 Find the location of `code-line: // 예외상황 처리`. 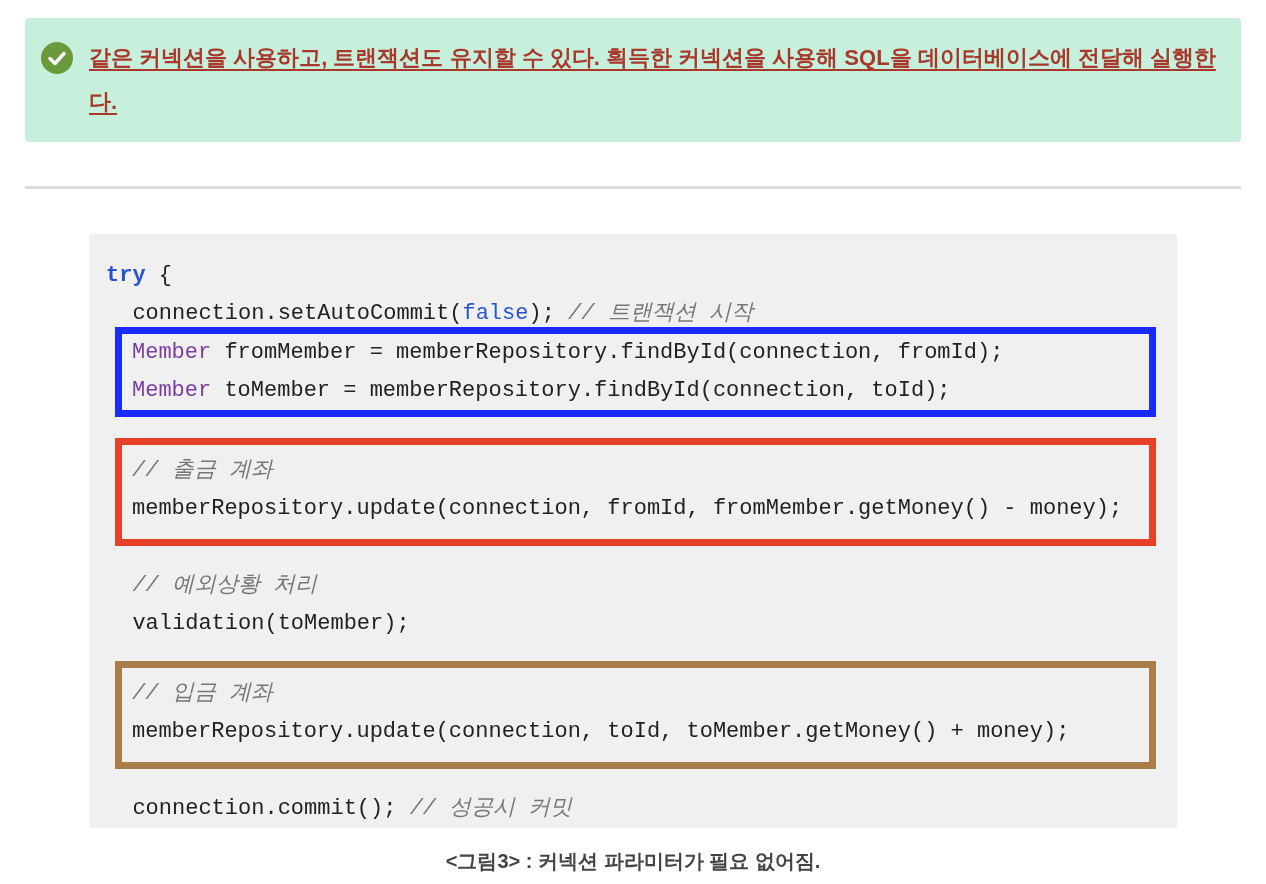

code-line: // 예외상황 처리 is located at coordinates (225, 586).